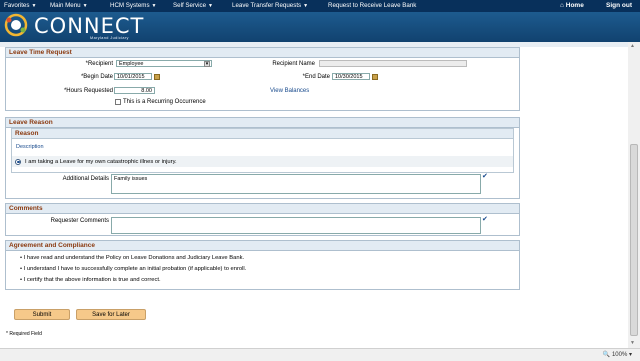  What do you see at coordinates (85, 179) in the screenshot?
I see `additional-details-label: Additional Details` at bounding box center [85, 179].